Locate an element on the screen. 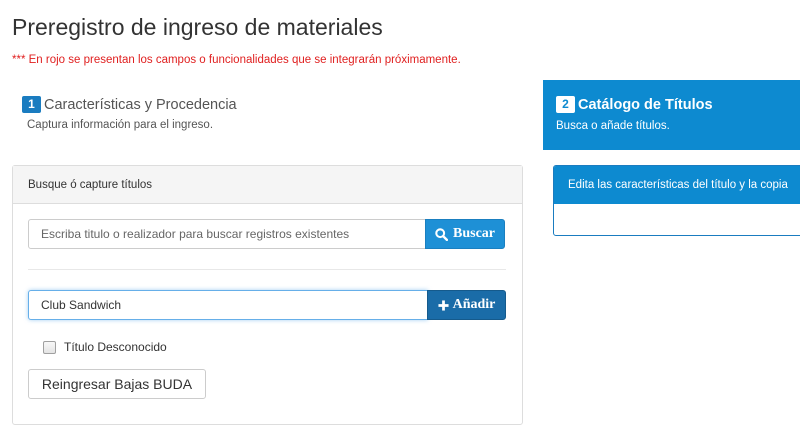 The image size is (800, 425). title-input is located at coordinates (228, 305).